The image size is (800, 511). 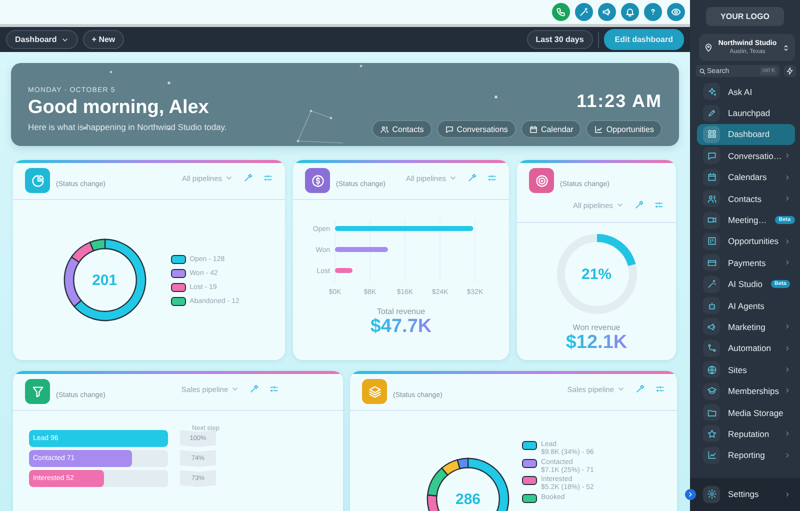 I want to click on chart-caption: Total revenue, so click(x=401, y=311).